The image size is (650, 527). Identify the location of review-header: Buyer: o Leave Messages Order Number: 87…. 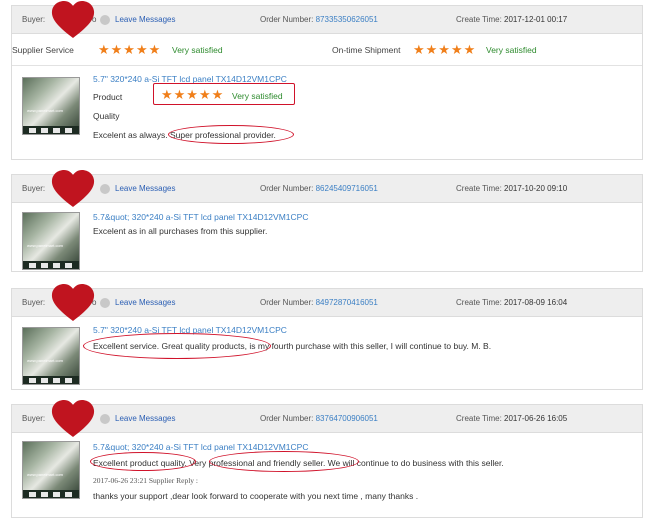
(327, 20).